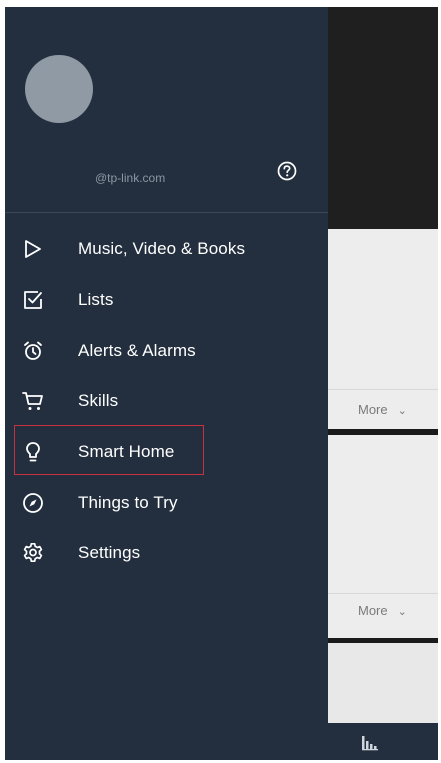 This screenshot has width=441, height=763. Describe the element at coordinates (166, 400) in the screenshot. I see `menu-item-skills: Skills` at that location.